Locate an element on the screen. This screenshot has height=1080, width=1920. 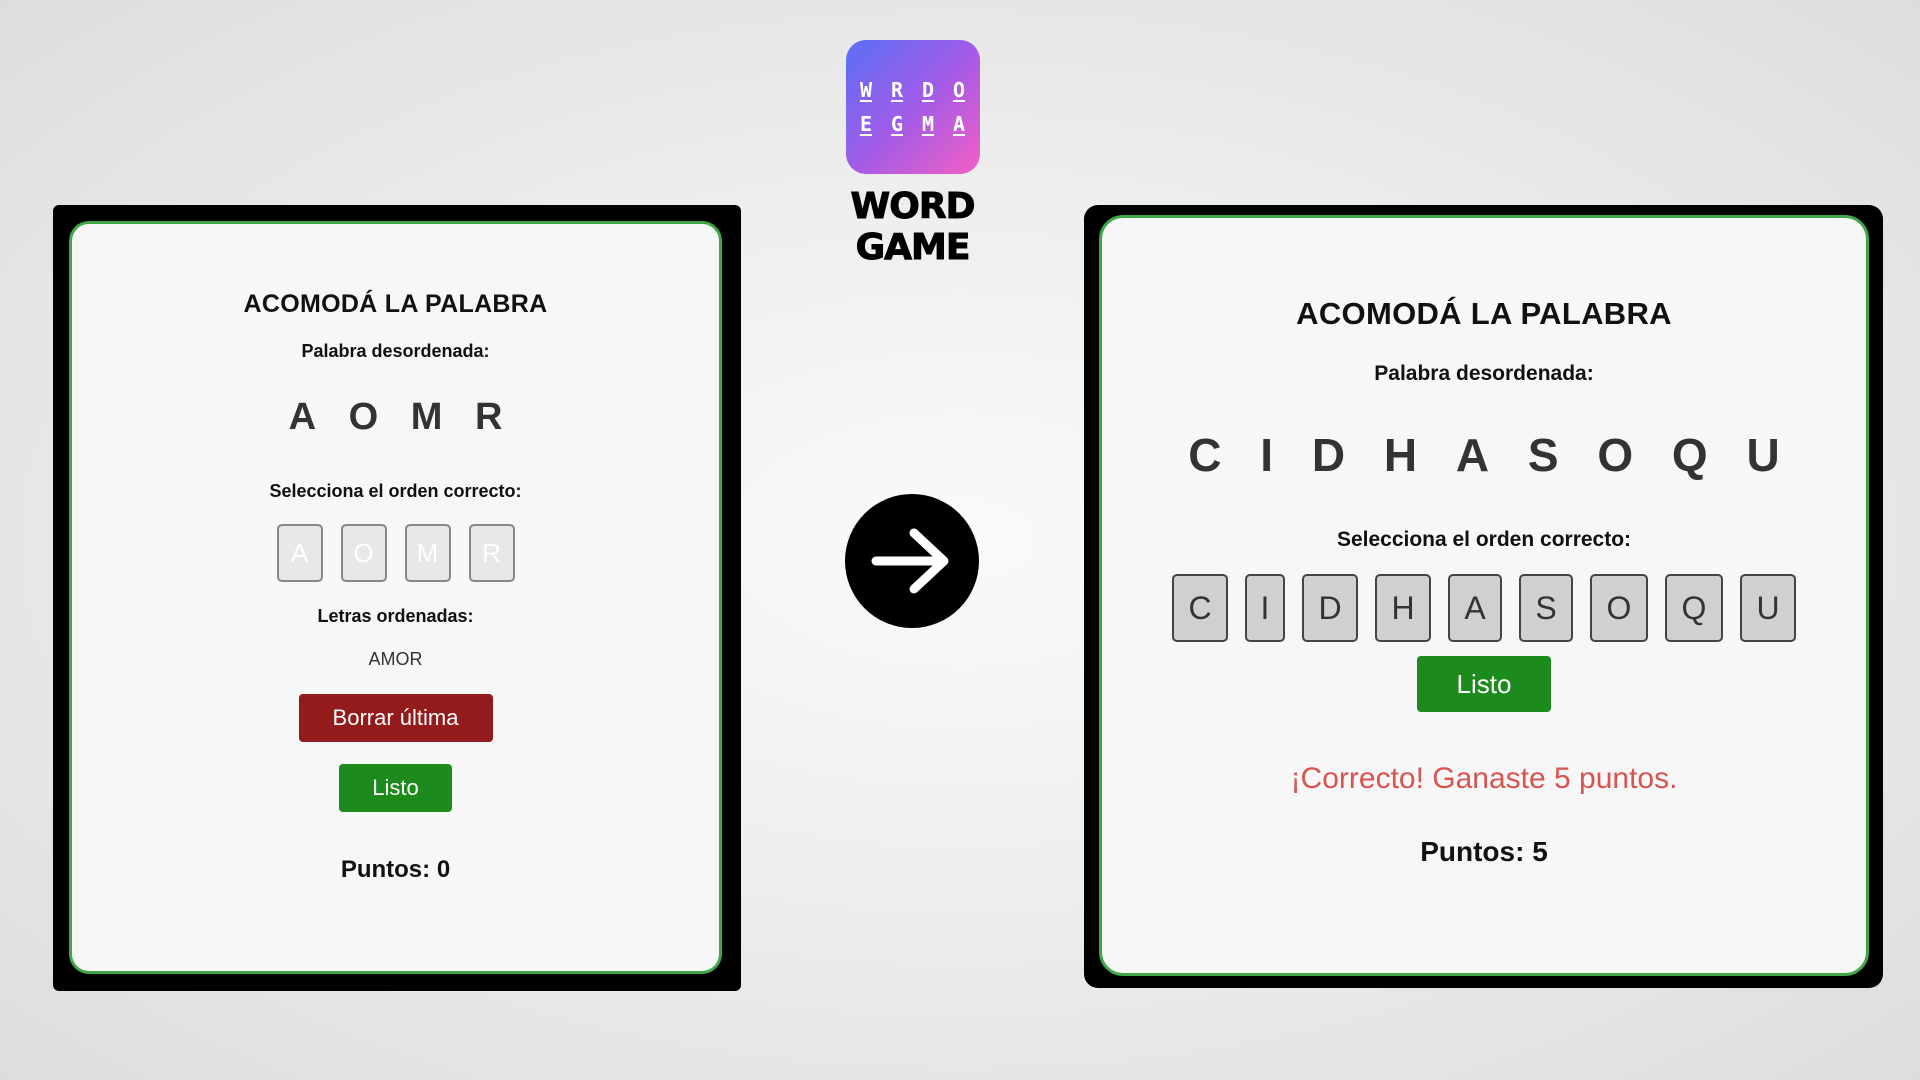
icon-letter: A is located at coordinates (959, 124).